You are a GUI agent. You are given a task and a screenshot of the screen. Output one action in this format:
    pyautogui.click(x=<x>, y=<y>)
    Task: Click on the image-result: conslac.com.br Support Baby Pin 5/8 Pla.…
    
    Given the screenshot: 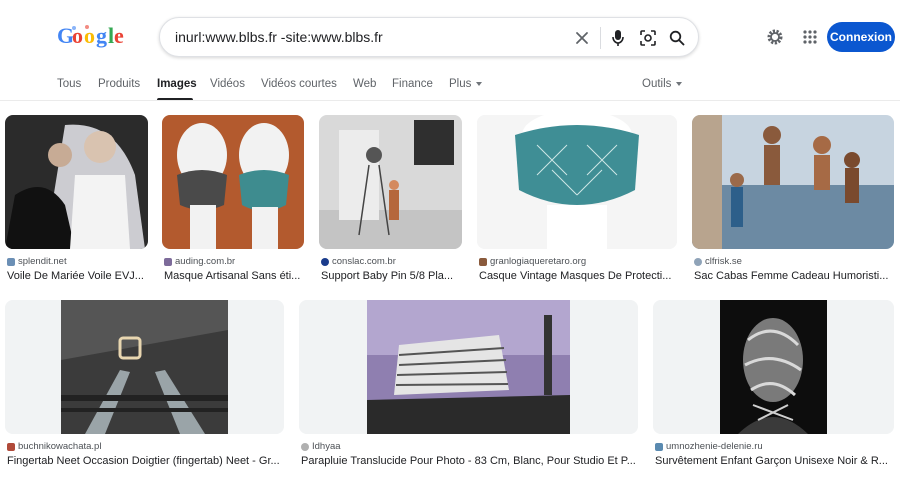 What is the action you would take?
    pyautogui.click(x=390, y=200)
    